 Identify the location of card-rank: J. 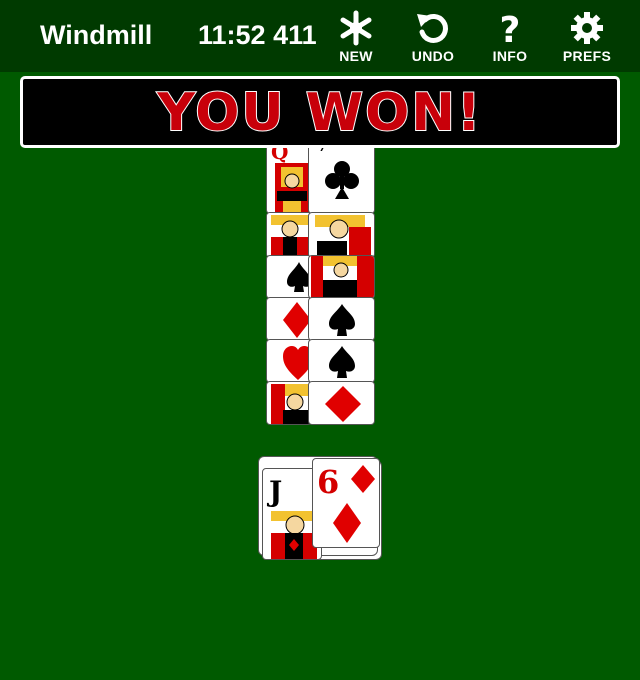
(274, 491).